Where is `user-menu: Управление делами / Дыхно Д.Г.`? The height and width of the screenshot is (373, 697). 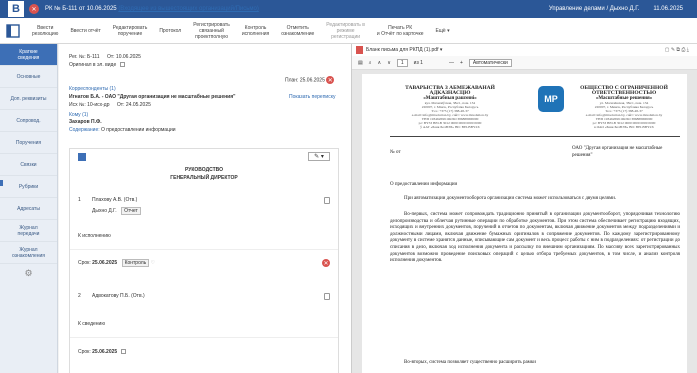
user-menu: Управление делами / Дыхно Д.Г. is located at coordinates (594, 9).